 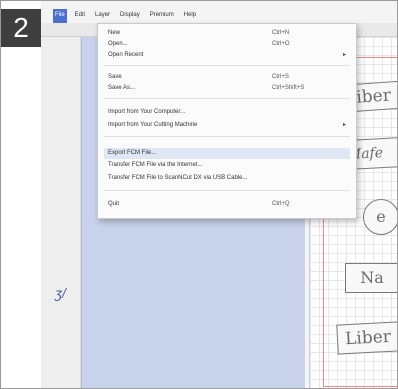 I want to click on menu-item-open-recent: Open Recent ▸, so click(x=227, y=55).